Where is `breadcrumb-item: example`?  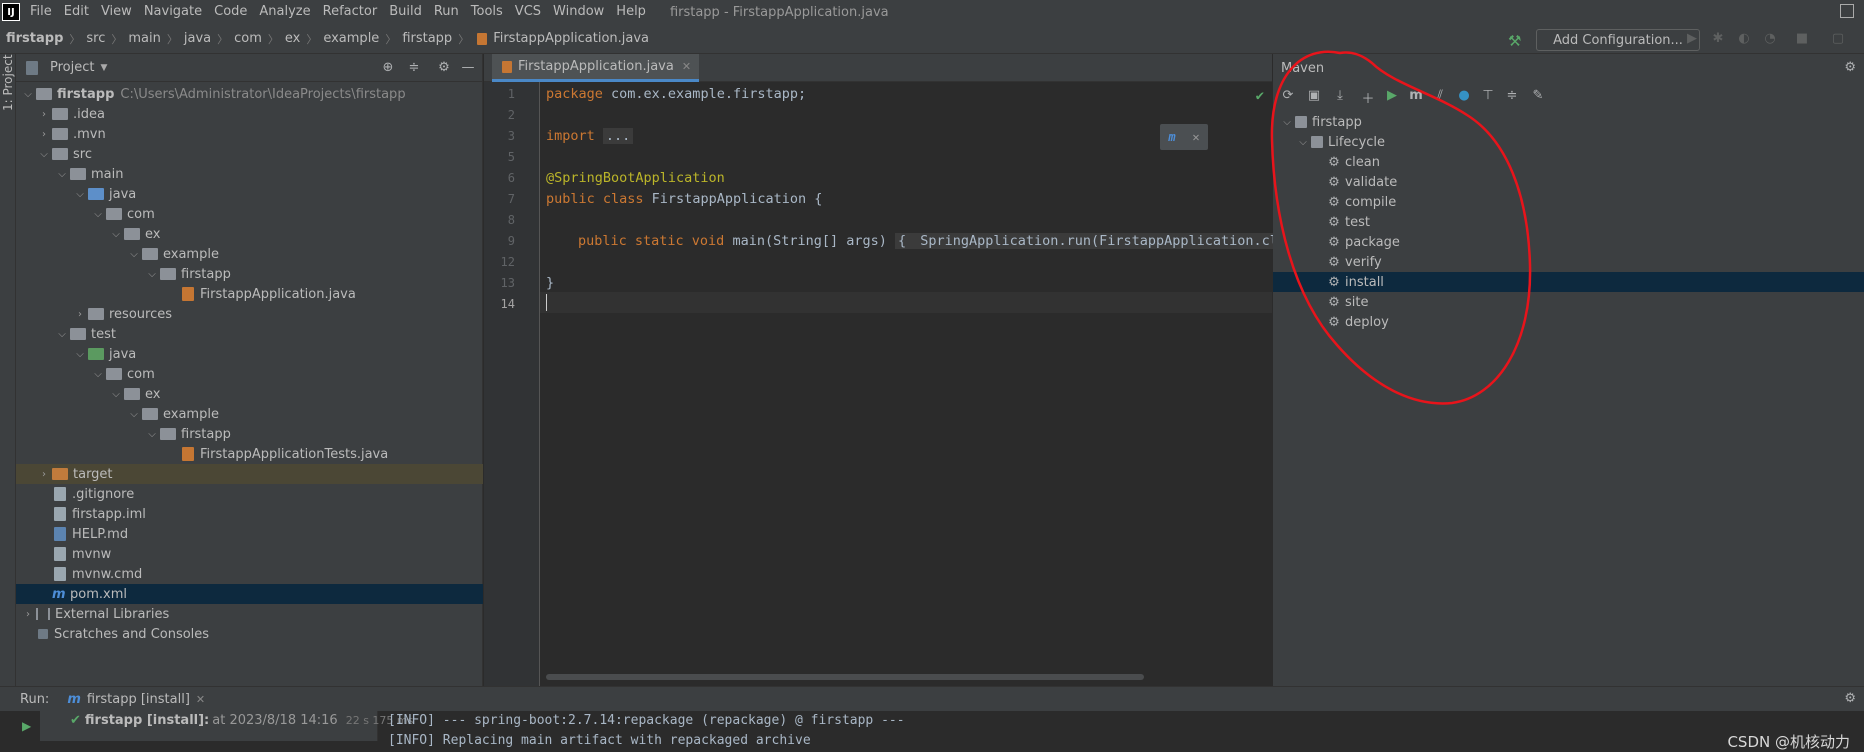
breadcrumb-item: example is located at coordinates (351, 38).